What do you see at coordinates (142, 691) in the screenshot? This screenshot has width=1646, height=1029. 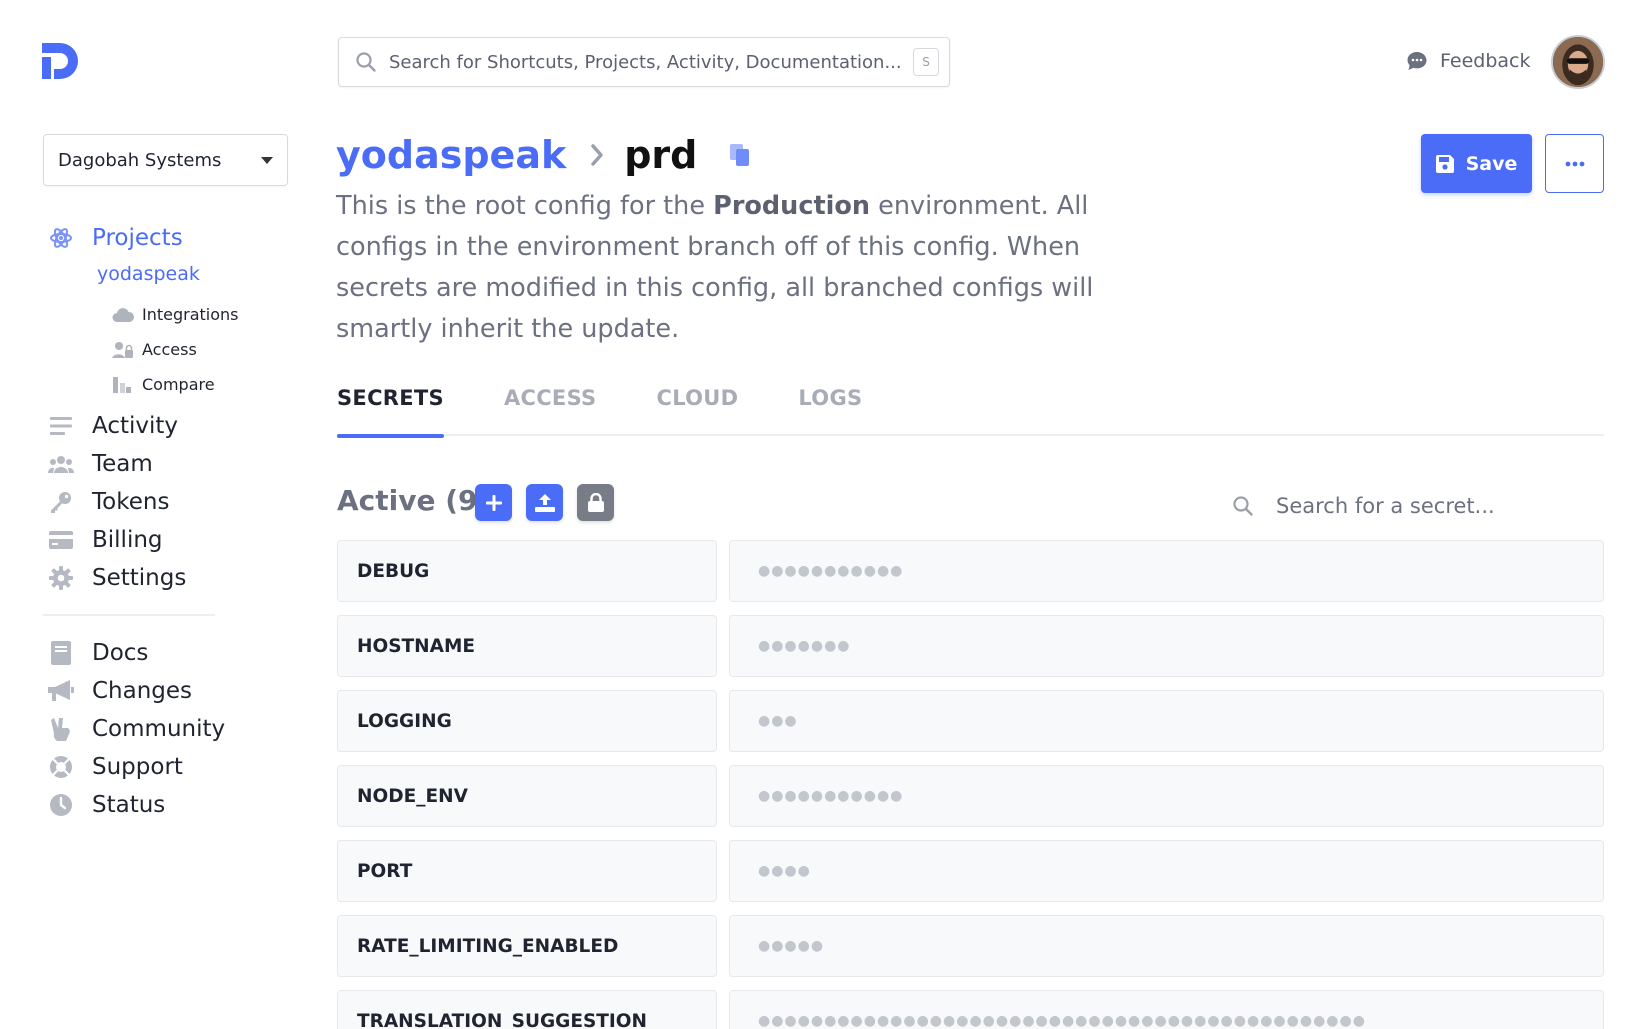 I see `sidebar-item-label: Changes` at bounding box center [142, 691].